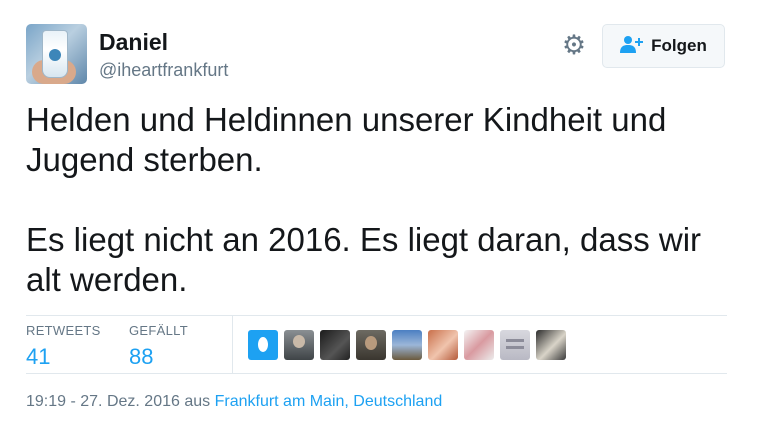 This screenshot has height=424, width=764. What do you see at coordinates (376, 315) in the screenshot?
I see `stats-top-divider` at bounding box center [376, 315].